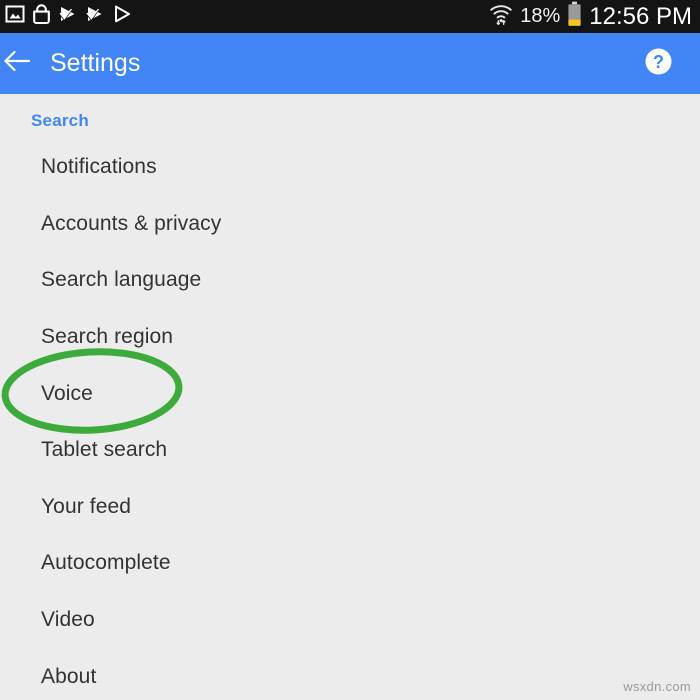 This screenshot has height=700, width=700. I want to click on play-store-installed-icon, so click(68, 16).